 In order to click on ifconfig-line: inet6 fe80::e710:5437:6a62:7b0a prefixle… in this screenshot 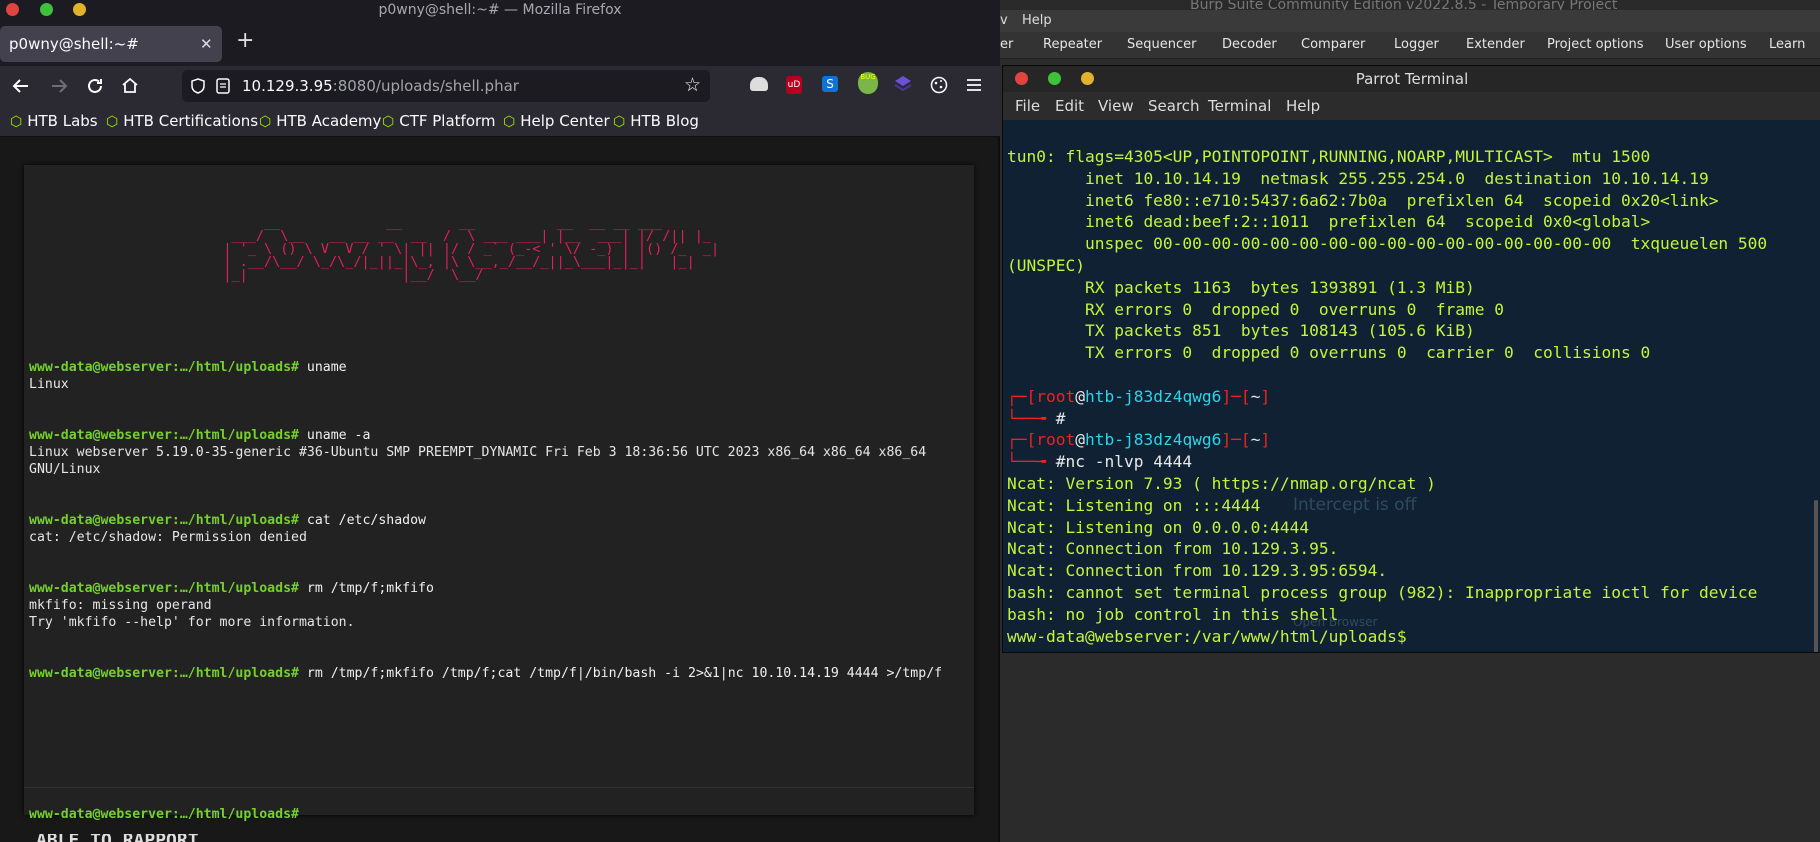, I will do `click(1363, 200)`.